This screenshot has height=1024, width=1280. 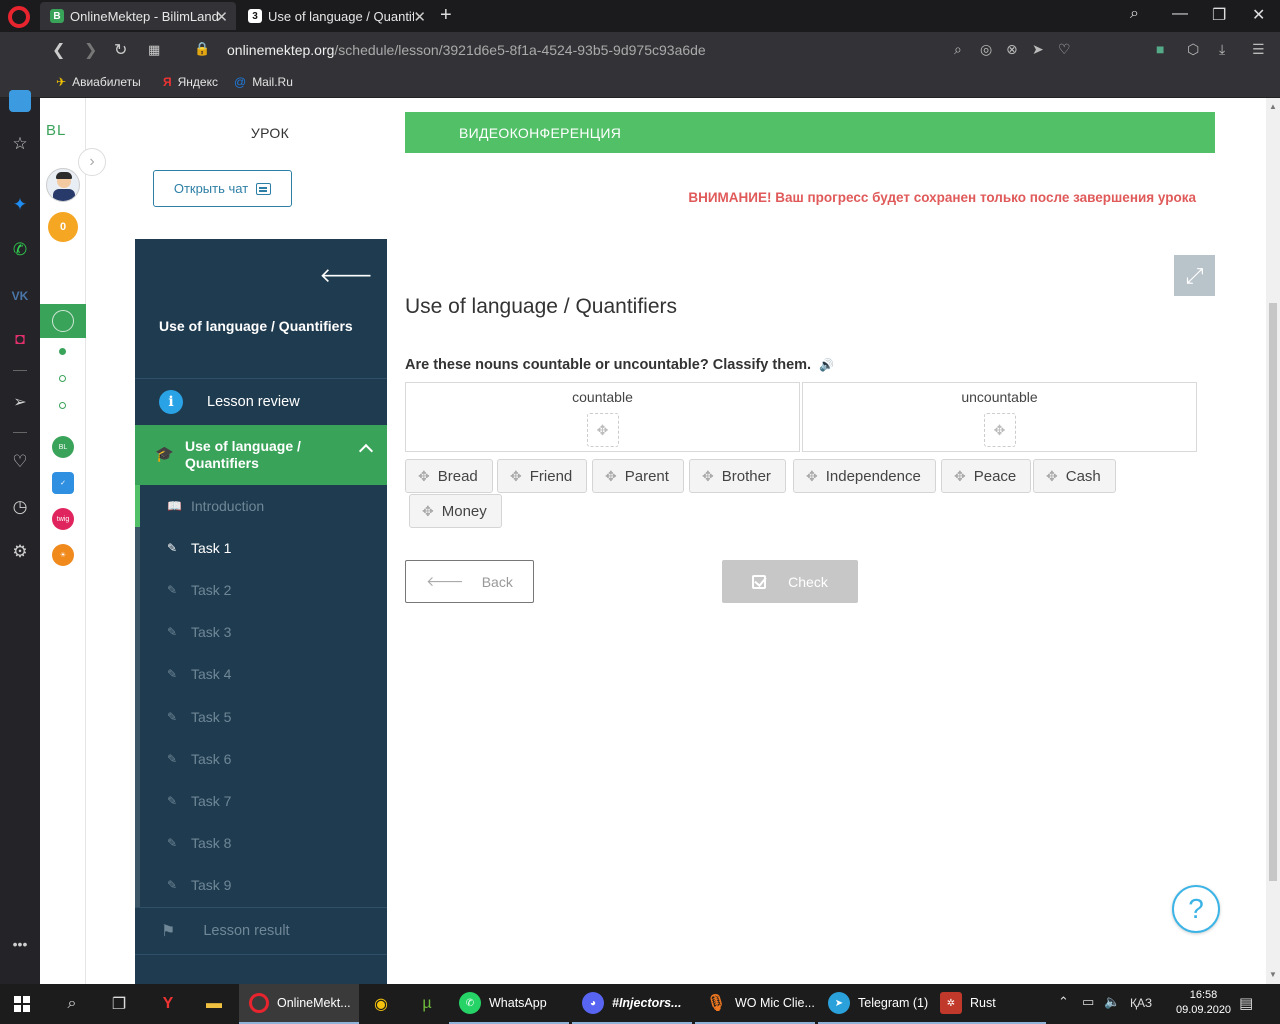 I want to click on file-explorer-icon: ▬, so click(x=214, y=1004).